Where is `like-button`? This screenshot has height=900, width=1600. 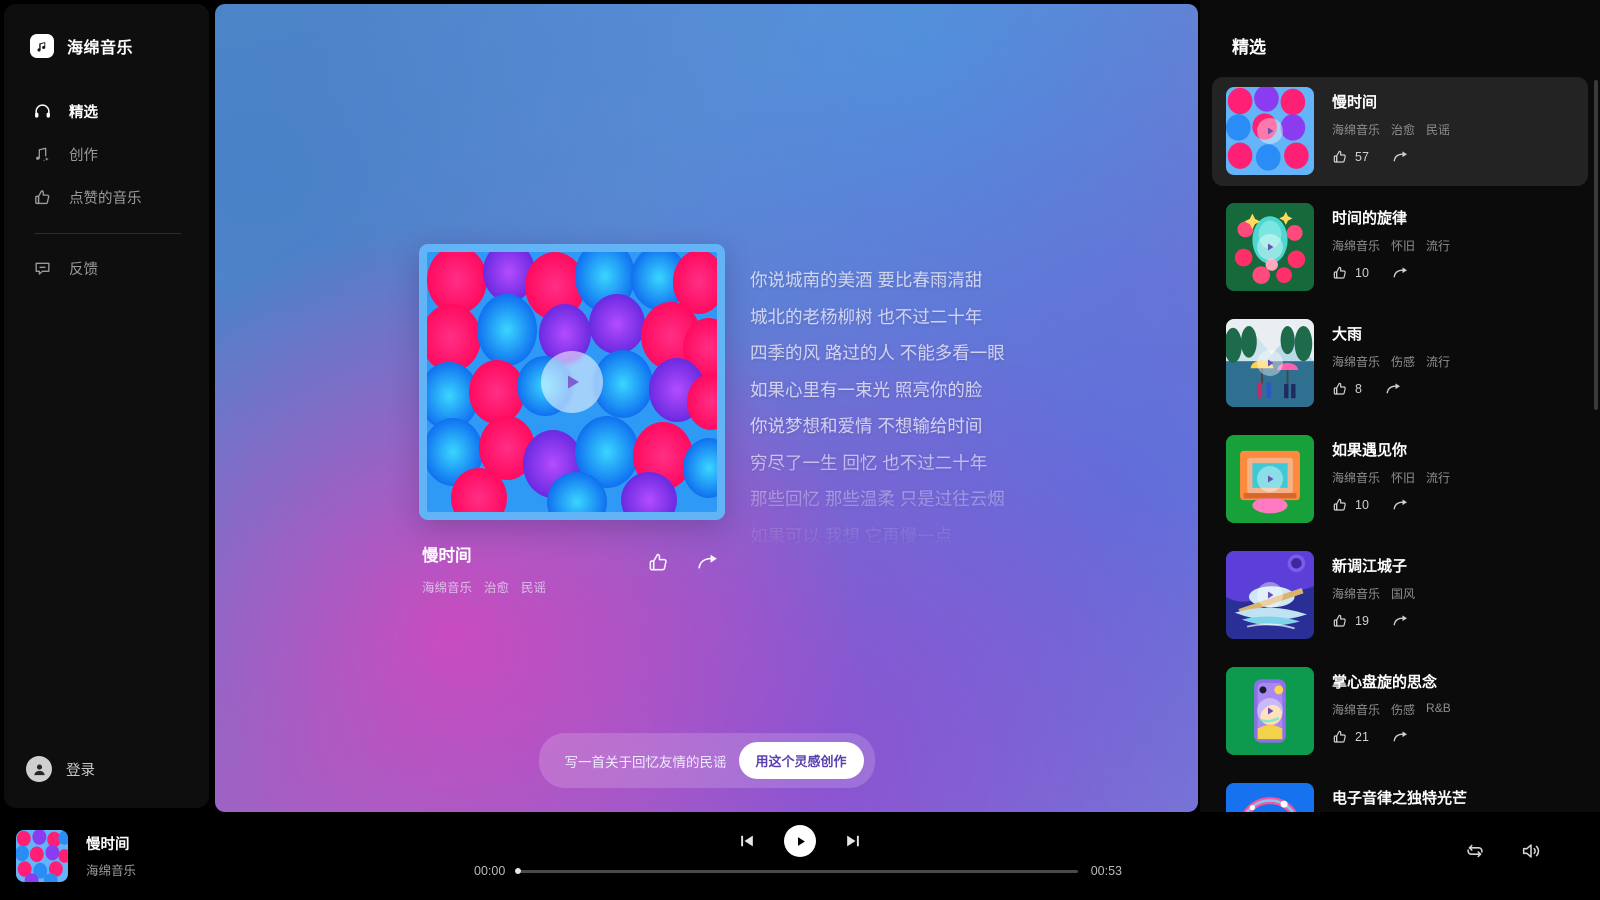 like-button is located at coordinates (658, 562).